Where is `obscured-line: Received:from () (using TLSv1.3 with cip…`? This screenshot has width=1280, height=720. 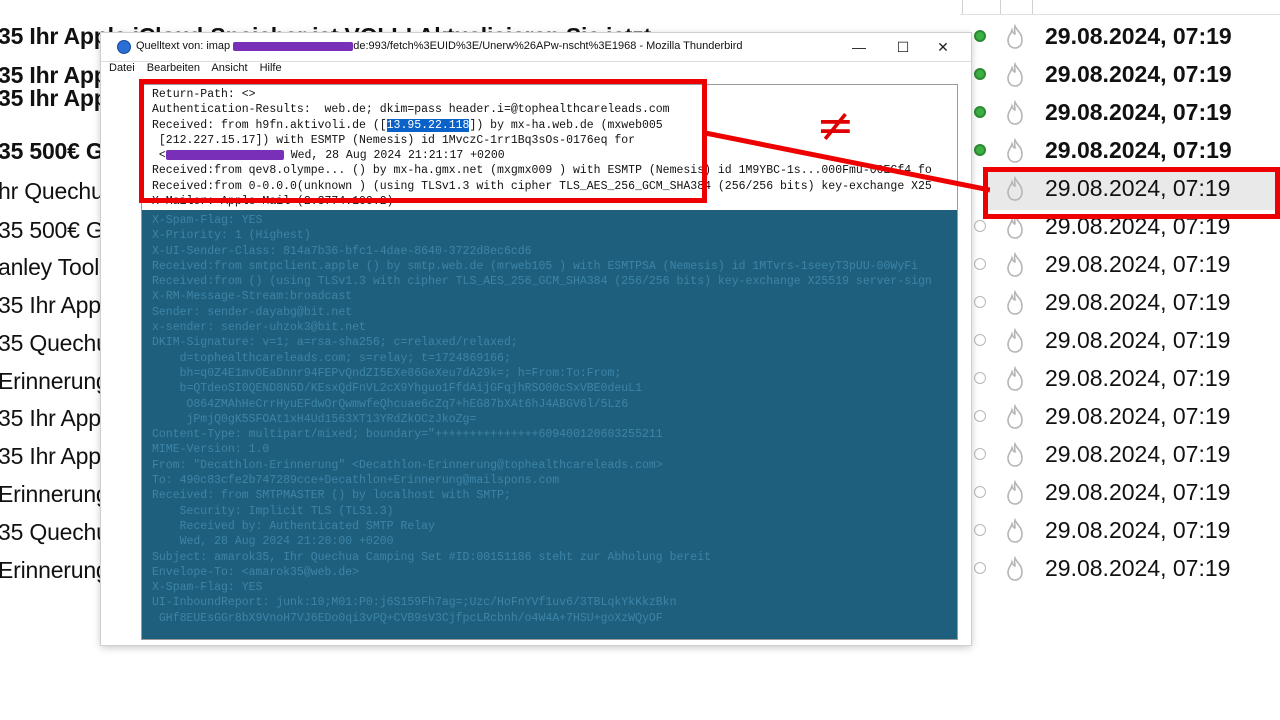
obscured-line: Received:from () (using TLSv1.3 with cip… is located at coordinates (542, 282).